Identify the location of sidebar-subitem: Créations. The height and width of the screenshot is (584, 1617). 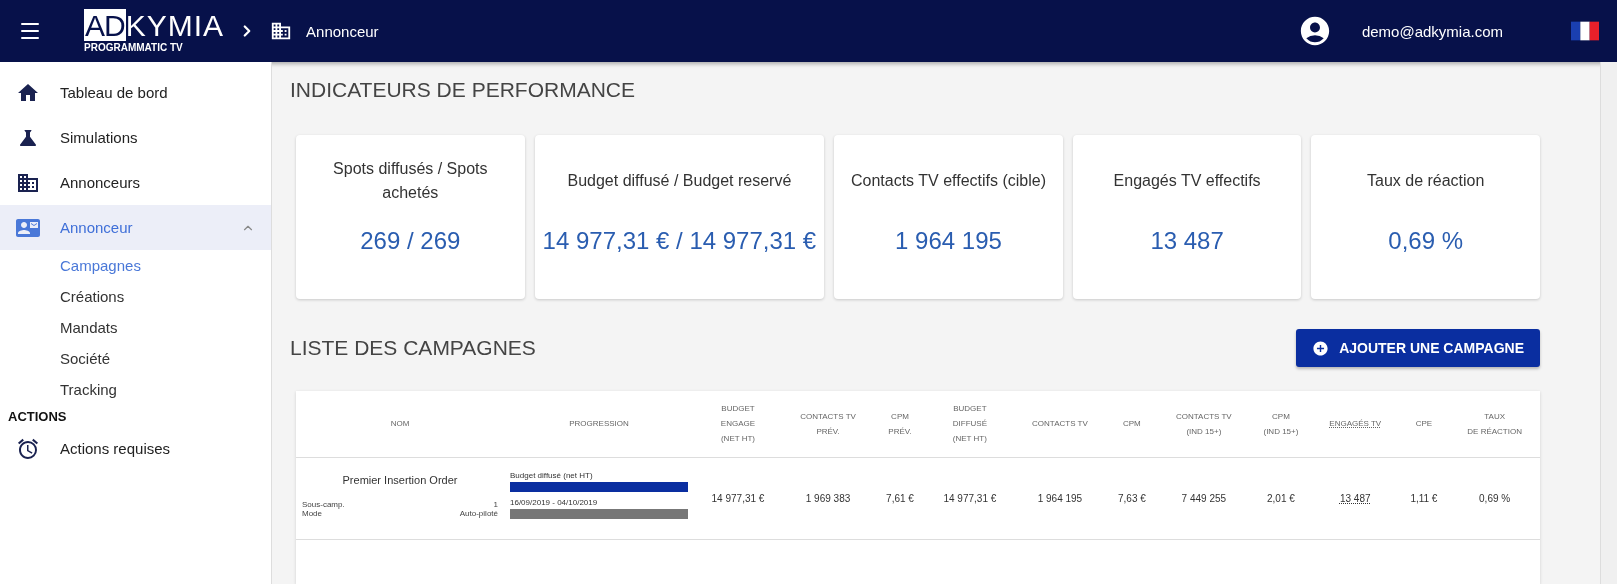
(135, 296).